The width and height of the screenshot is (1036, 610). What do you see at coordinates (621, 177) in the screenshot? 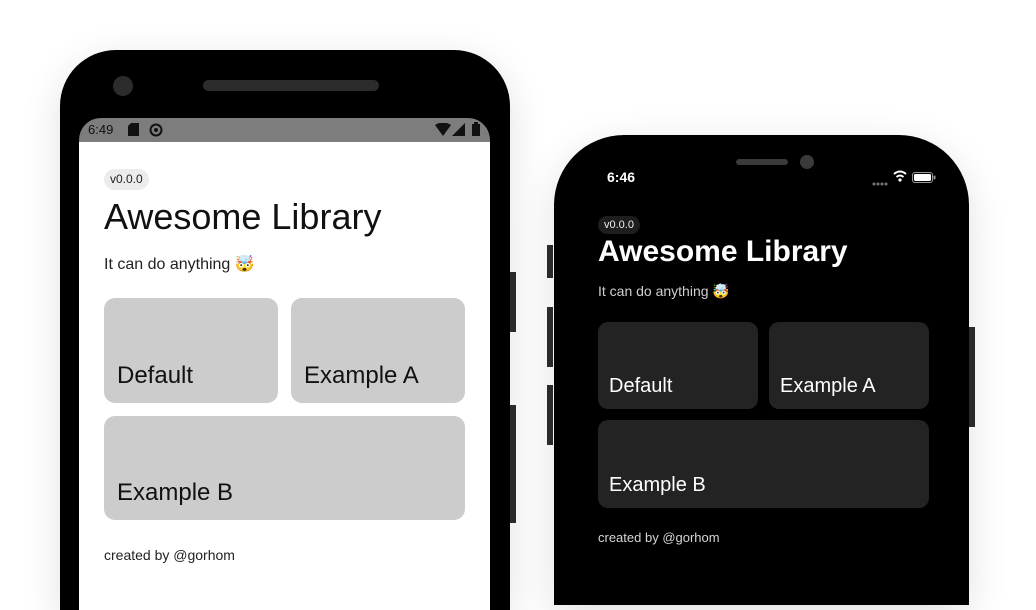
I see `status-time: 6:46` at bounding box center [621, 177].